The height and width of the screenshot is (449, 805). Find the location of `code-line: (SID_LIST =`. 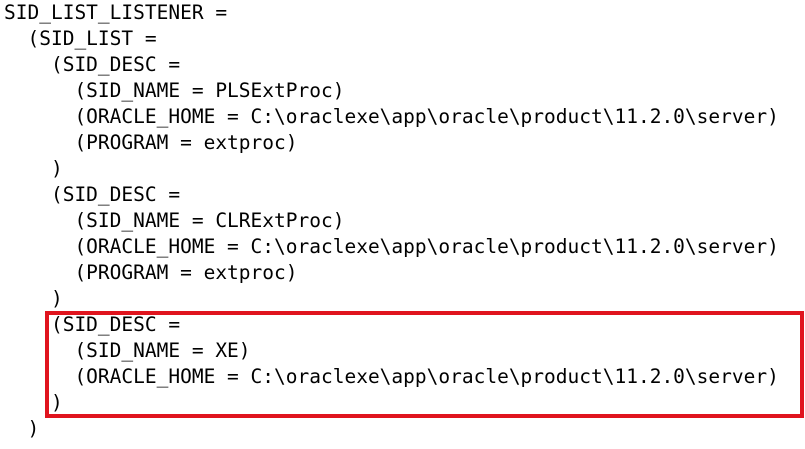

code-line: (SID_LIST = is located at coordinates (80, 38).